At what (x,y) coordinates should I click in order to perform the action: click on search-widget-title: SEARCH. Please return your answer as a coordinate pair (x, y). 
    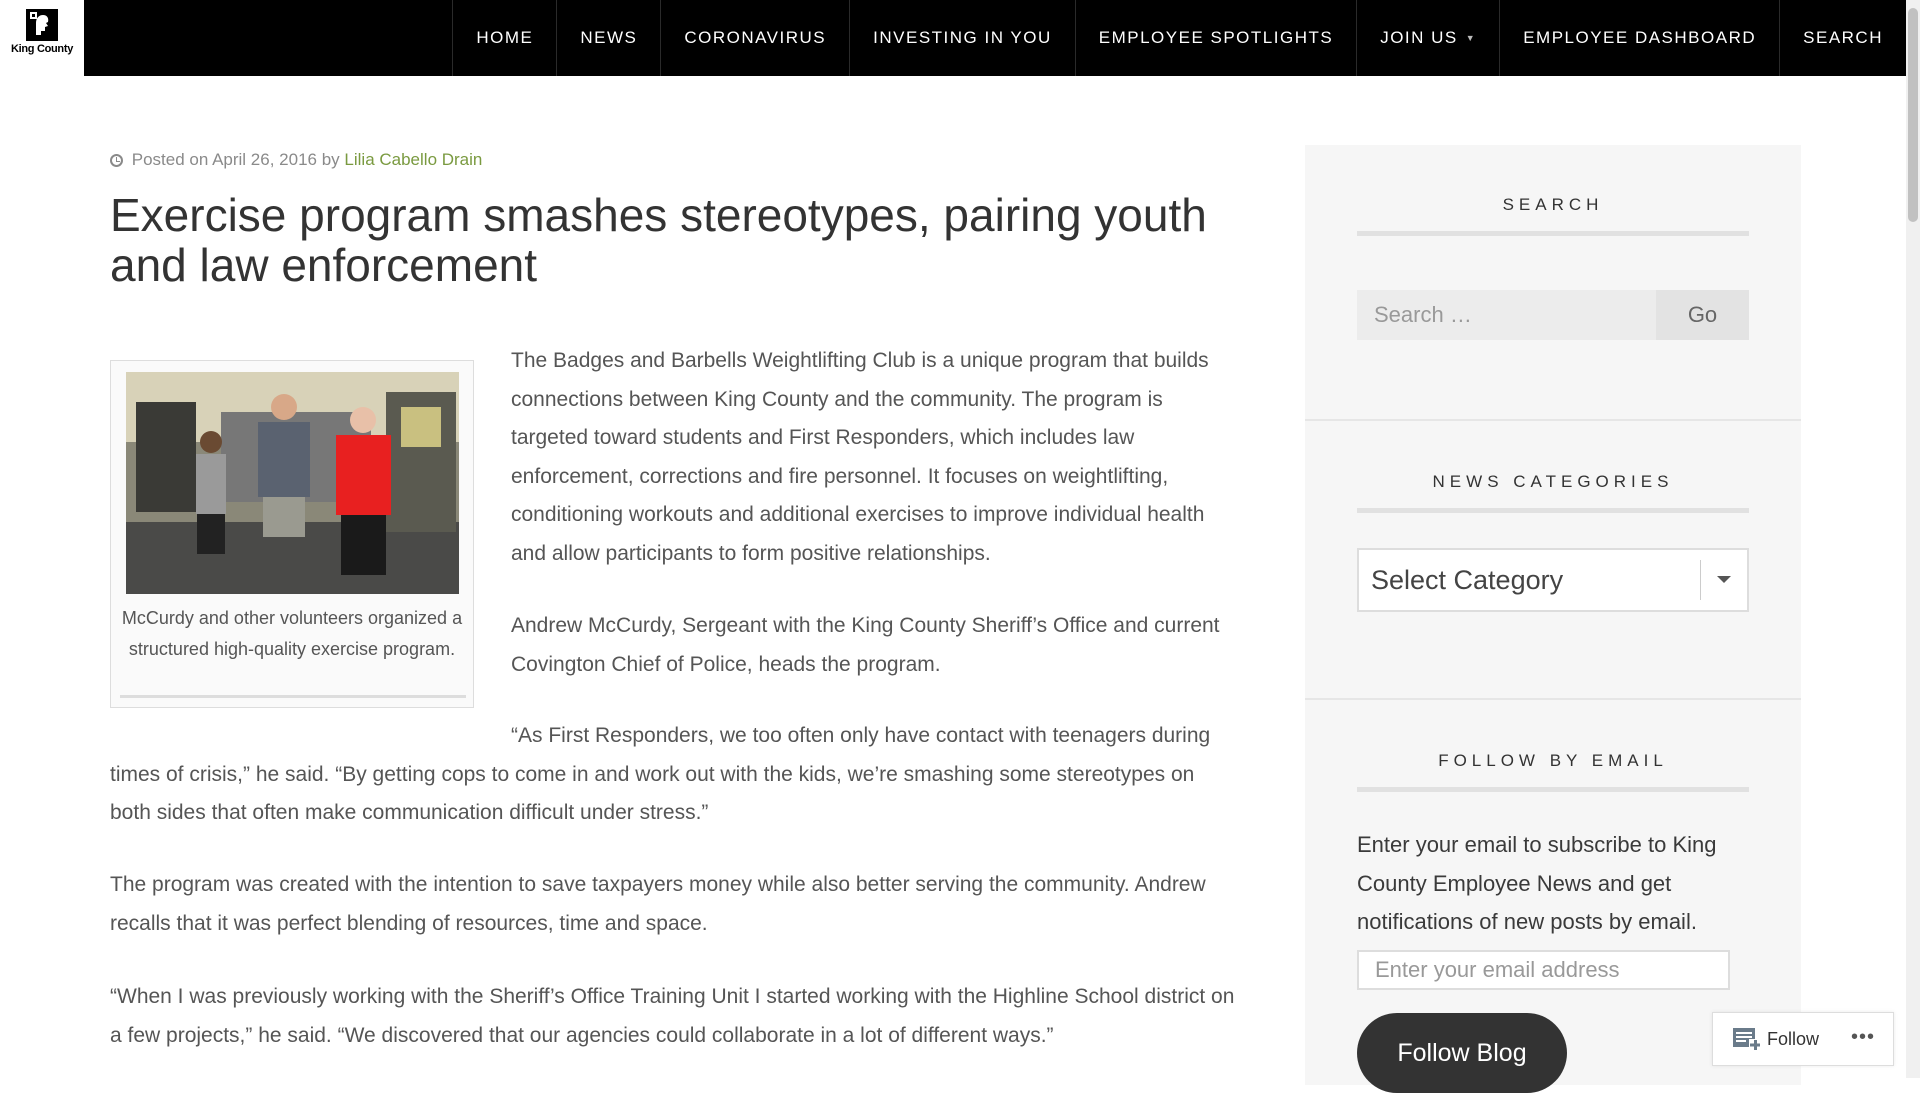
    Looking at the image, I should click on (1553, 204).